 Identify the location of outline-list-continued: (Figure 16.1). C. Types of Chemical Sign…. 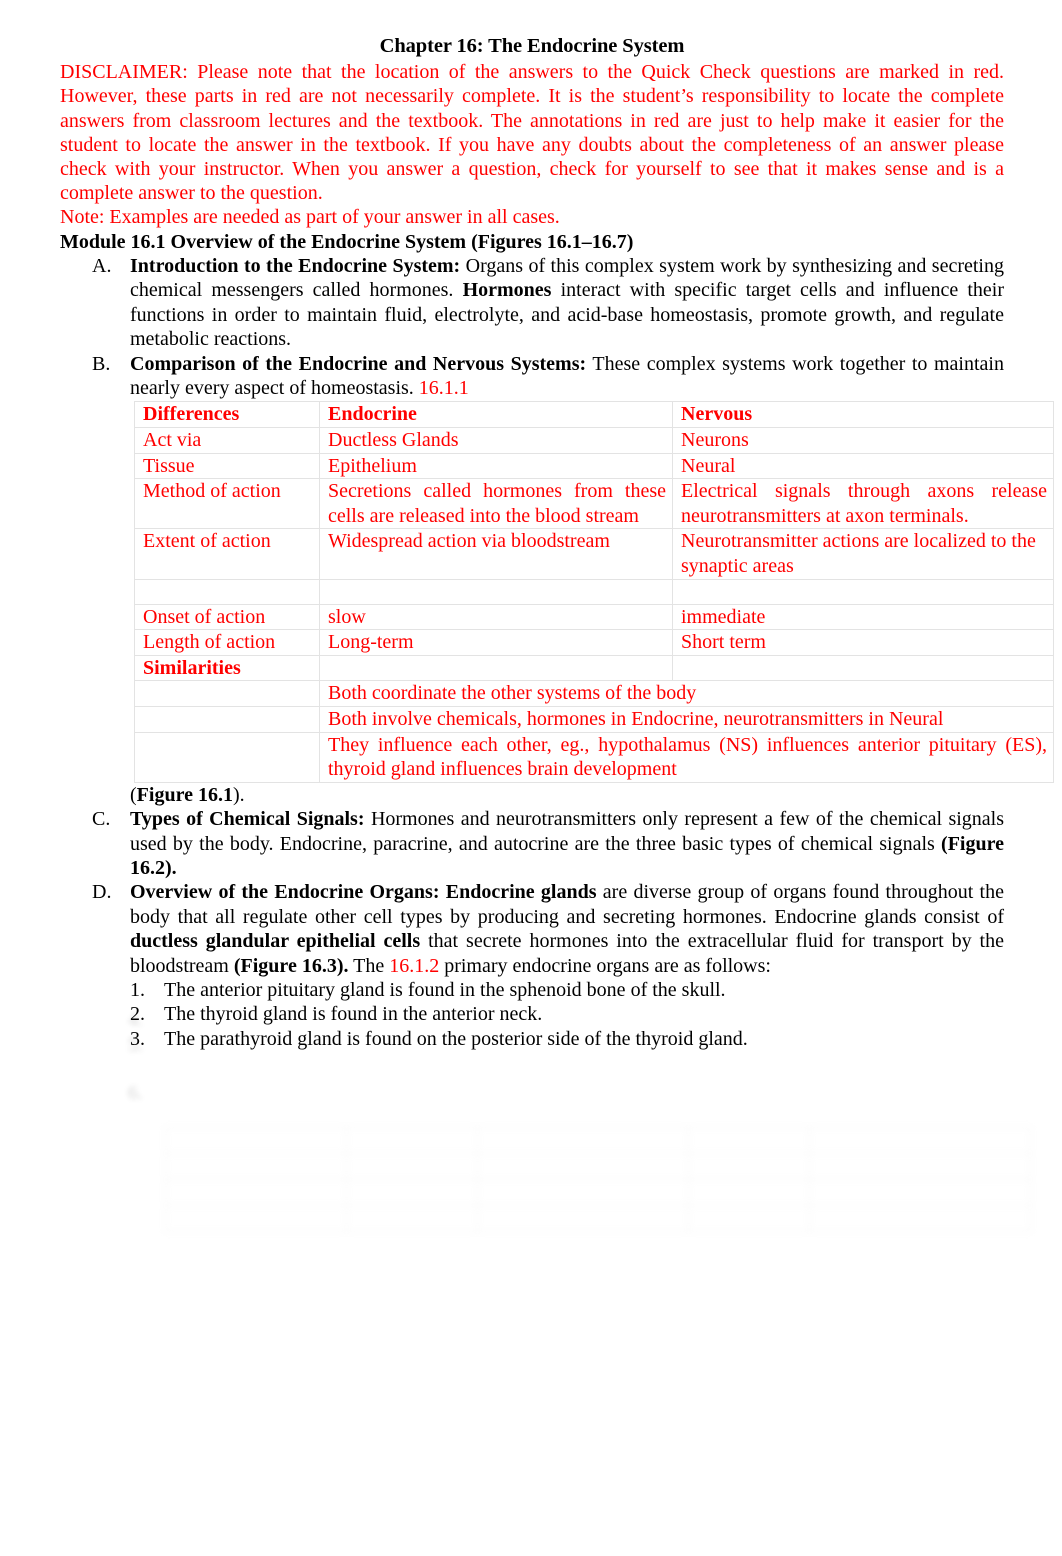
(532, 880).